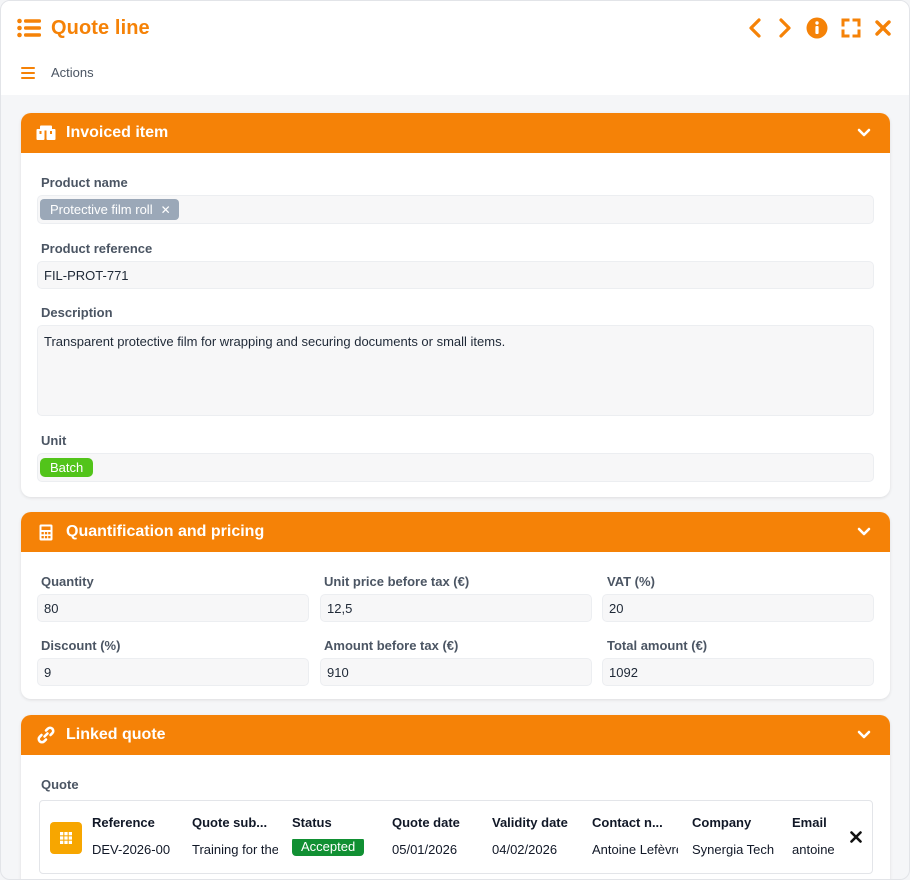 The image size is (910, 880). What do you see at coordinates (530, 822) in the screenshot?
I see `column-header: Validity date` at bounding box center [530, 822].